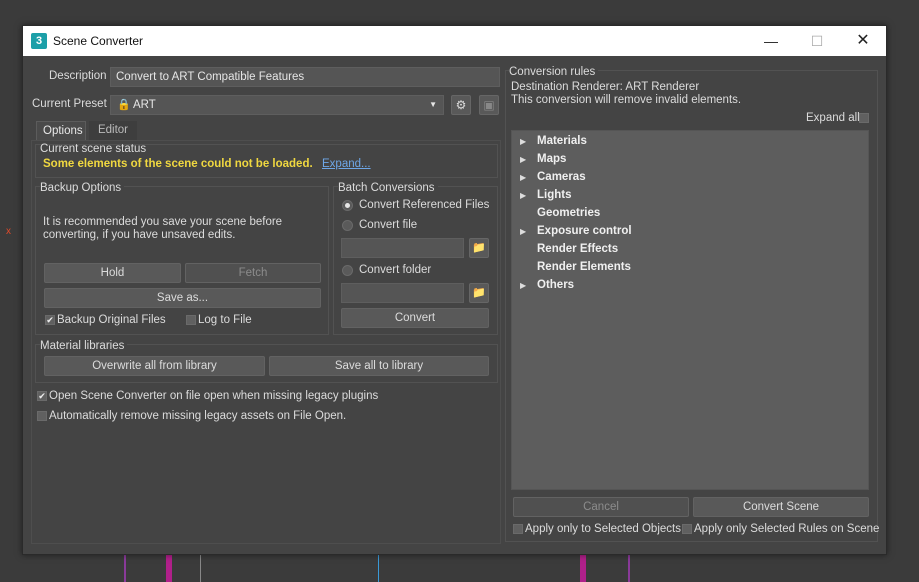  What do you see at coordinates (388, 225) in the screenshot?
I see `convert-file-label: Convert file` at bounding box center [388, 225].